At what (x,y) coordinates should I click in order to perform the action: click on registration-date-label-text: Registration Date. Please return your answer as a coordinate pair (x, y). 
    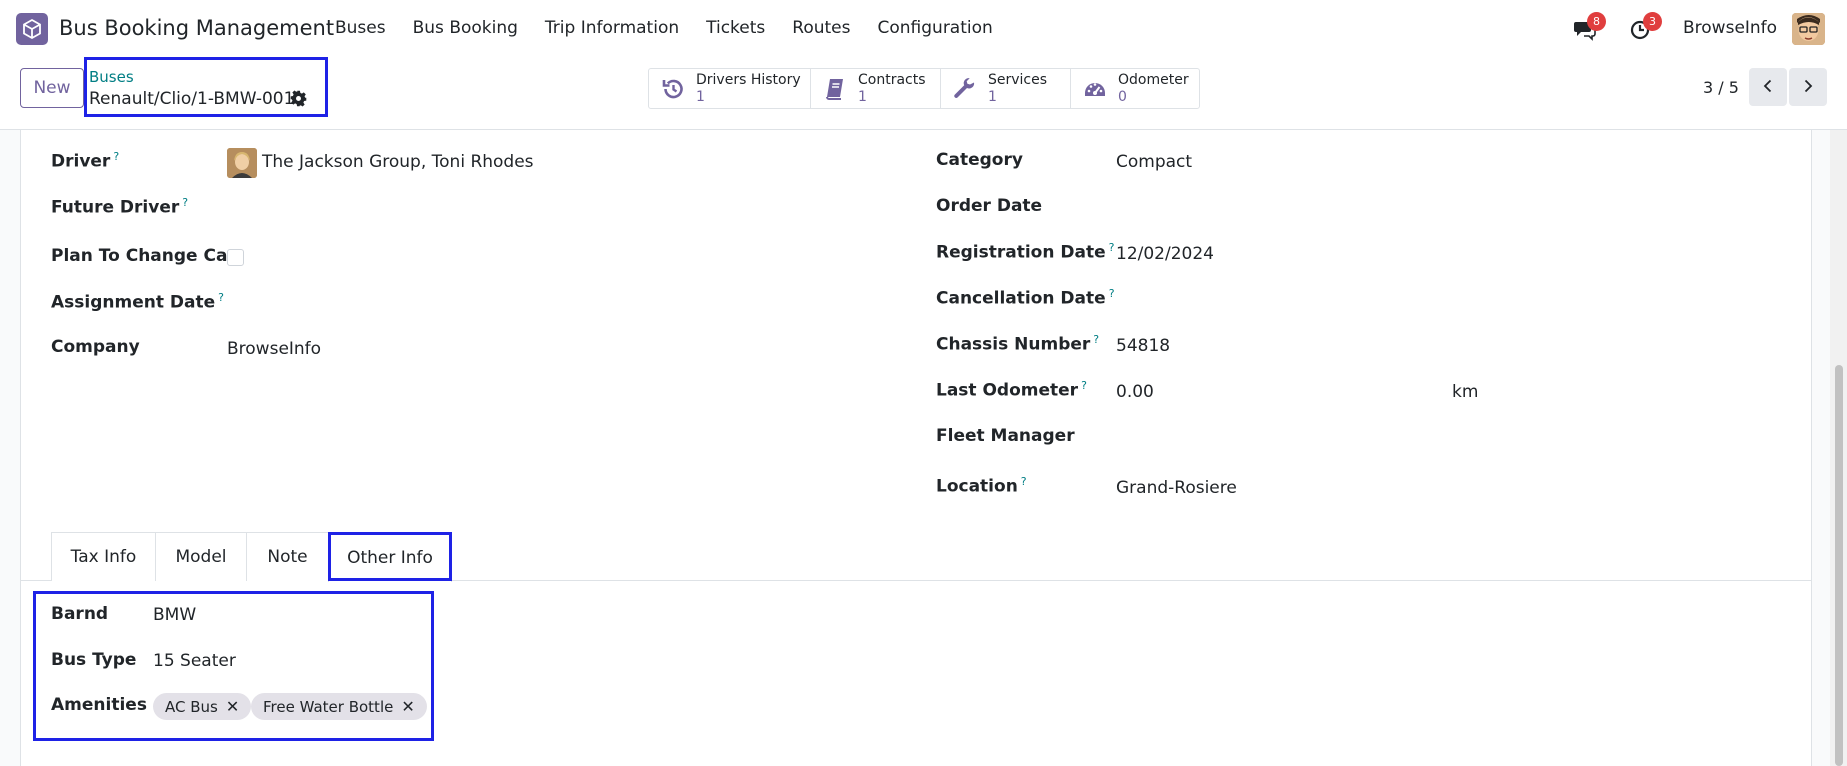
    Looking at the image, I should click on (1021, 252).